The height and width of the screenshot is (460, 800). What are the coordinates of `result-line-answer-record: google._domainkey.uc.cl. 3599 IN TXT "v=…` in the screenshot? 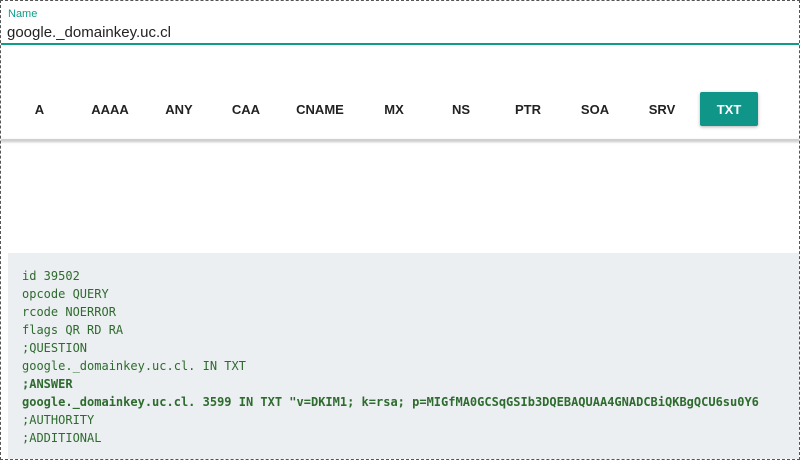 It's located at (390, 402).